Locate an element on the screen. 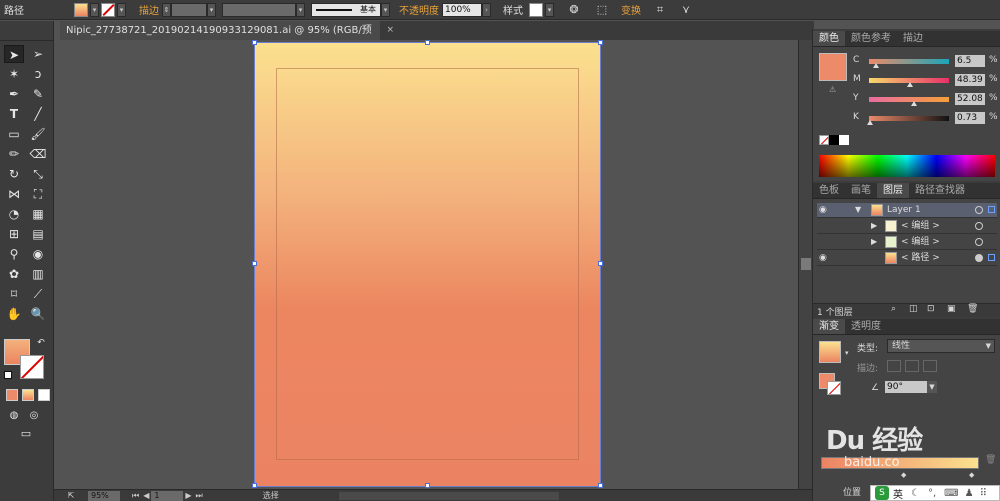 The height and width of the screenshot is (501, 1000). color-spectrum is located at coordinates (907, 166).